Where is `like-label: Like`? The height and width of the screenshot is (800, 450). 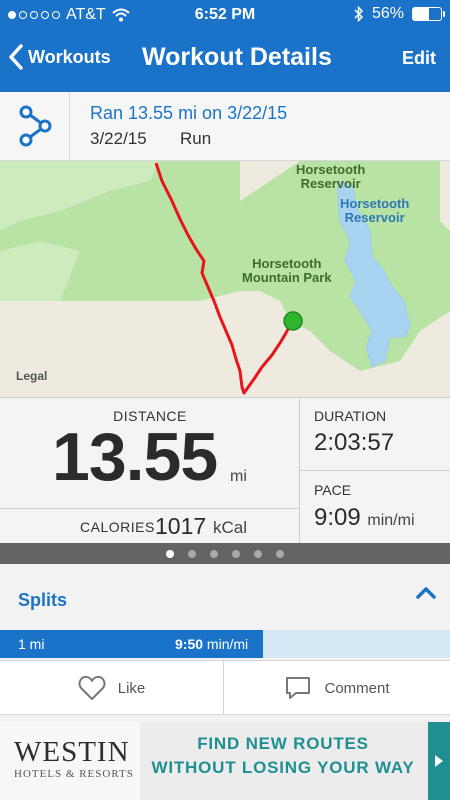 like-label: Like is located at coordinates (131, 688).